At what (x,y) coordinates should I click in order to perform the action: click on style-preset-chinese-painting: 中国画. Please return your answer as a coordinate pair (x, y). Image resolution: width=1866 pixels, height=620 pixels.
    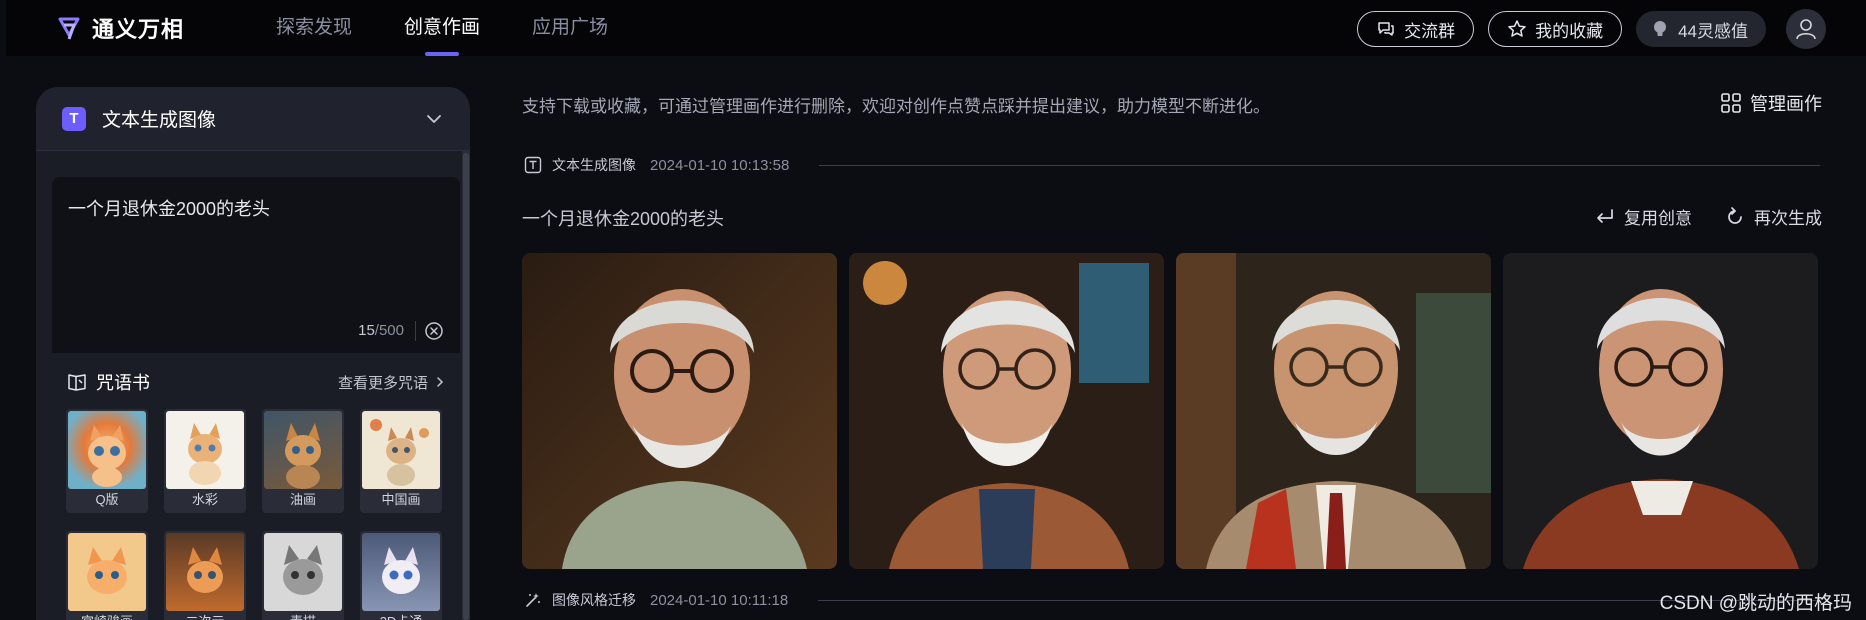
    Looking at the image, I should click on (401, 461).